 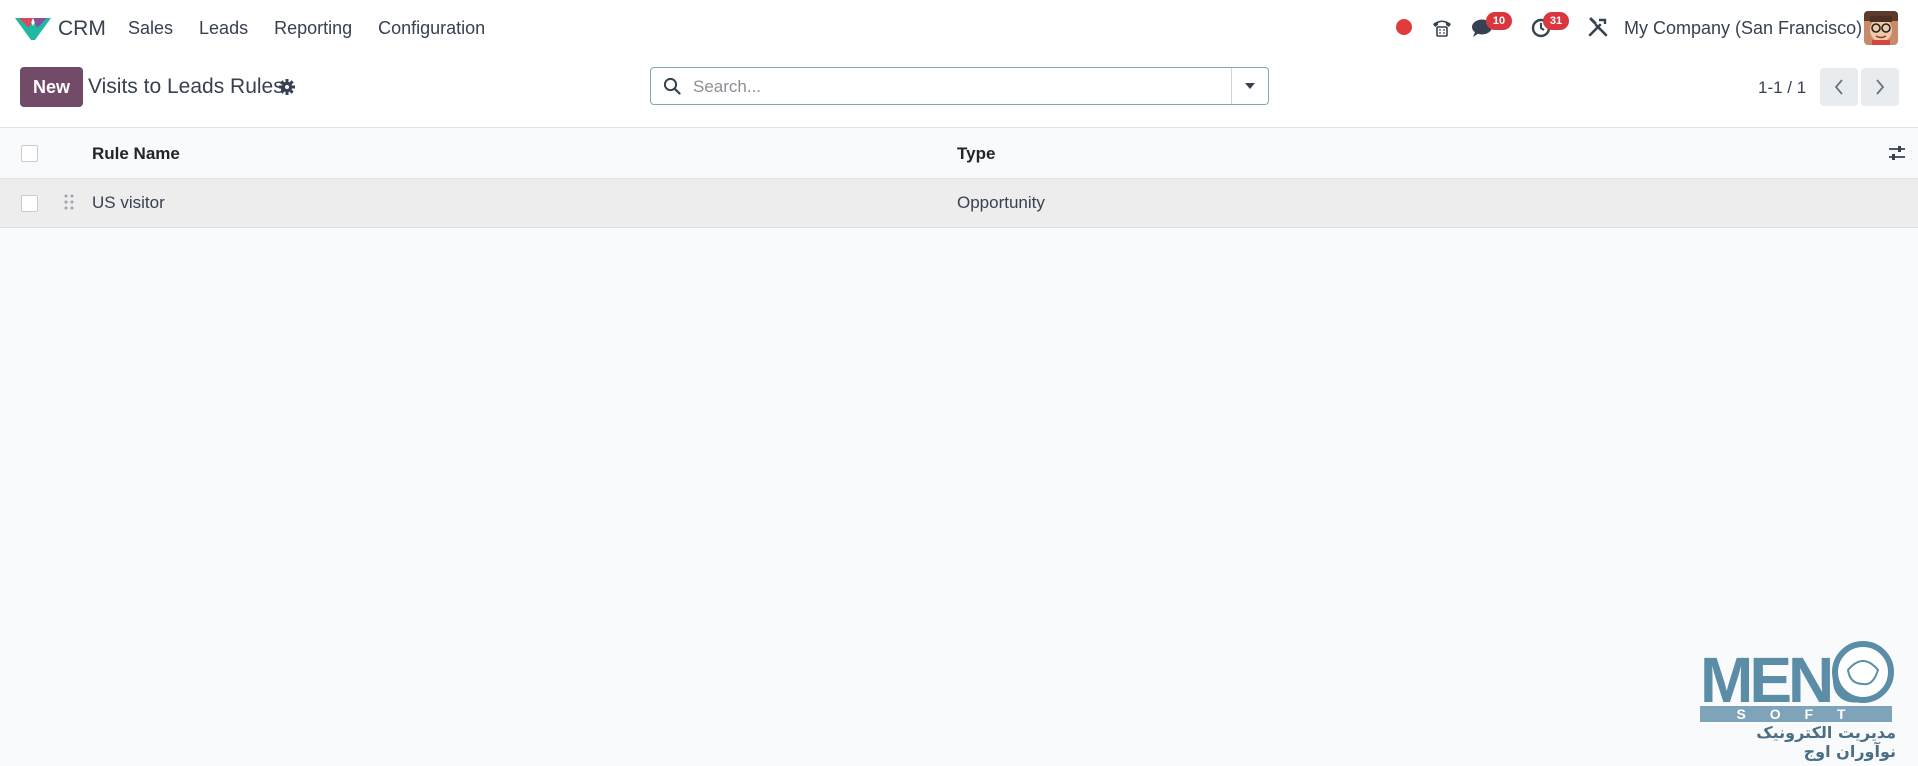 What do you see at coordinates (431, 28) in the screenshot?
I see `menu-item-configuration: Configuration` at bounding box center [431, 28].